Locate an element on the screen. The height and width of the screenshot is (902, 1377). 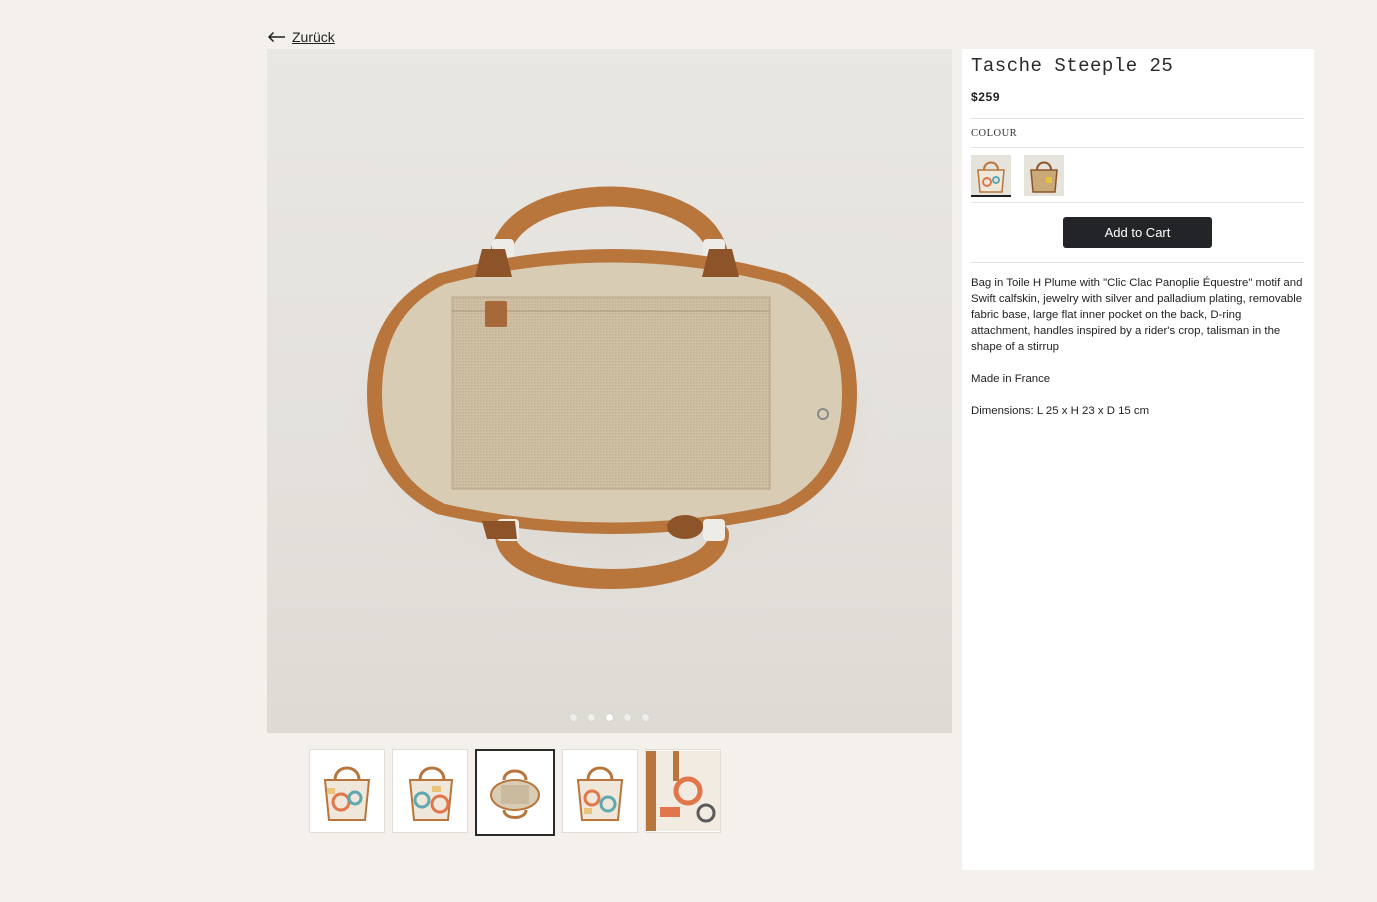
colour-swatch-printed is located at coordinates (991, 176).